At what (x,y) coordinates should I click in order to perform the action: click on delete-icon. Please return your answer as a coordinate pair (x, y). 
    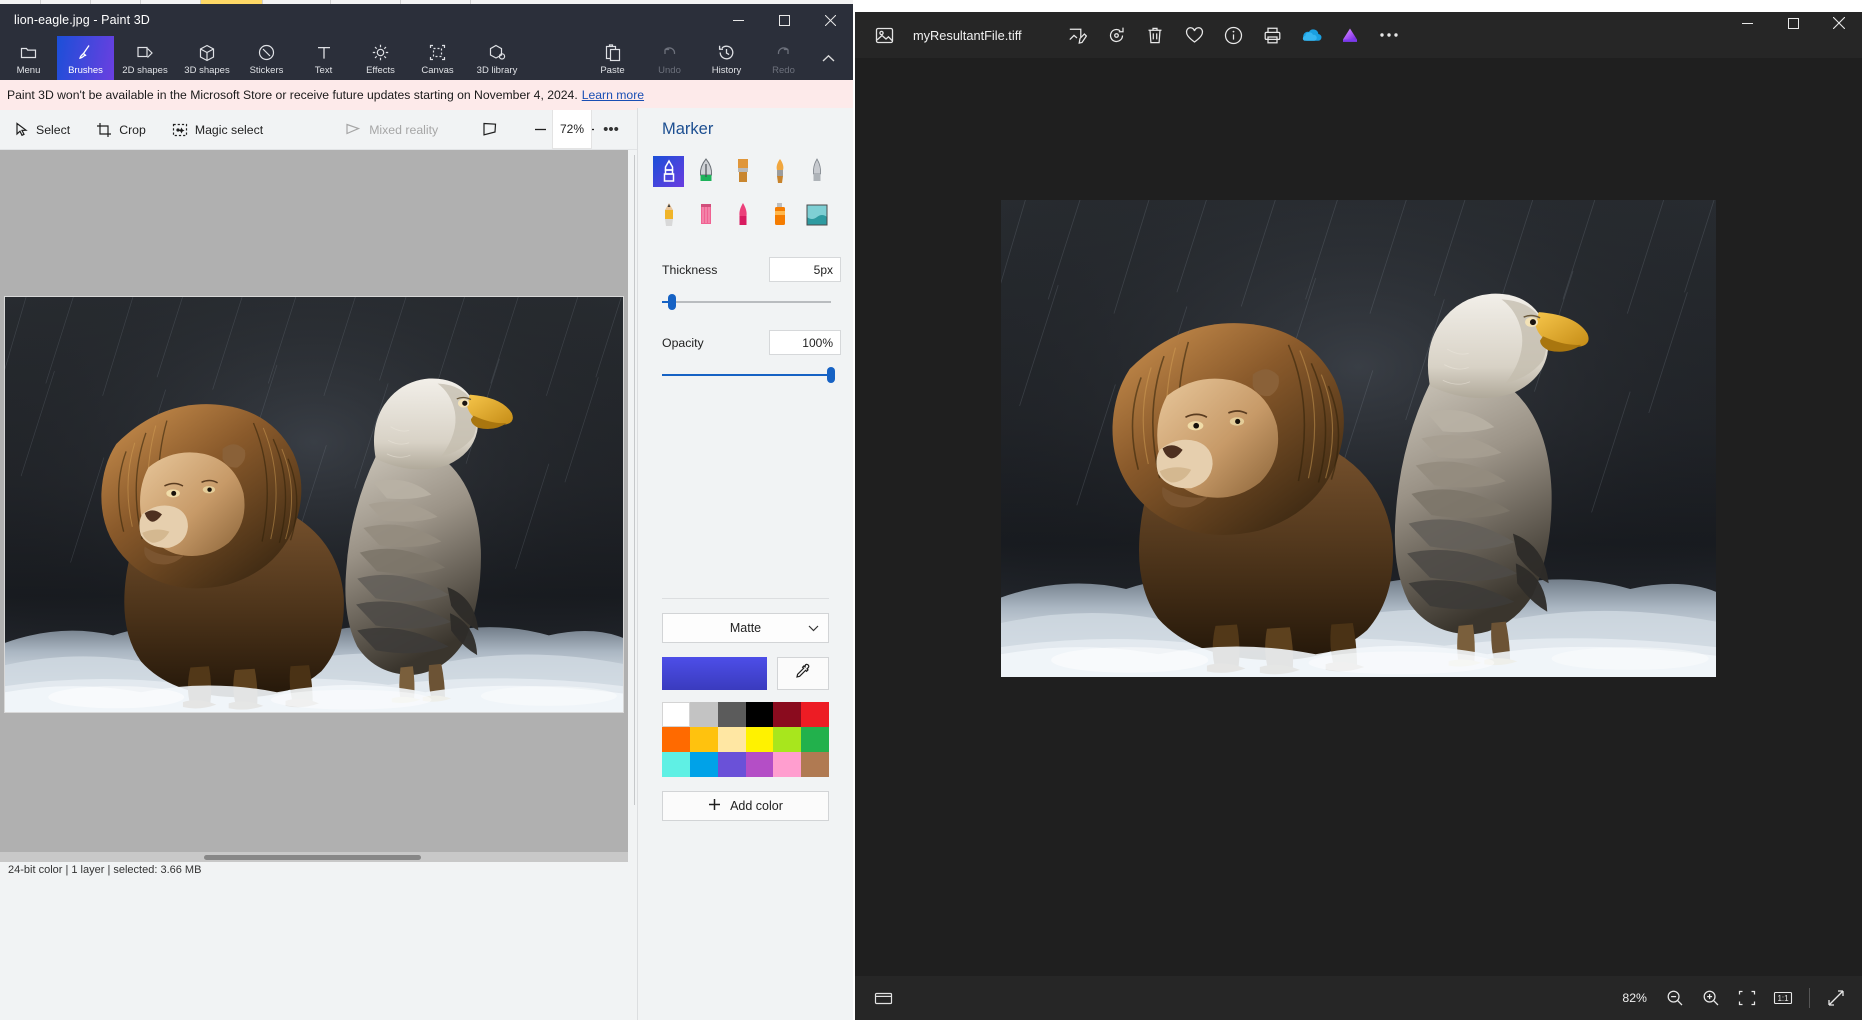
    Looking at the image, I should click on (1155, 35).